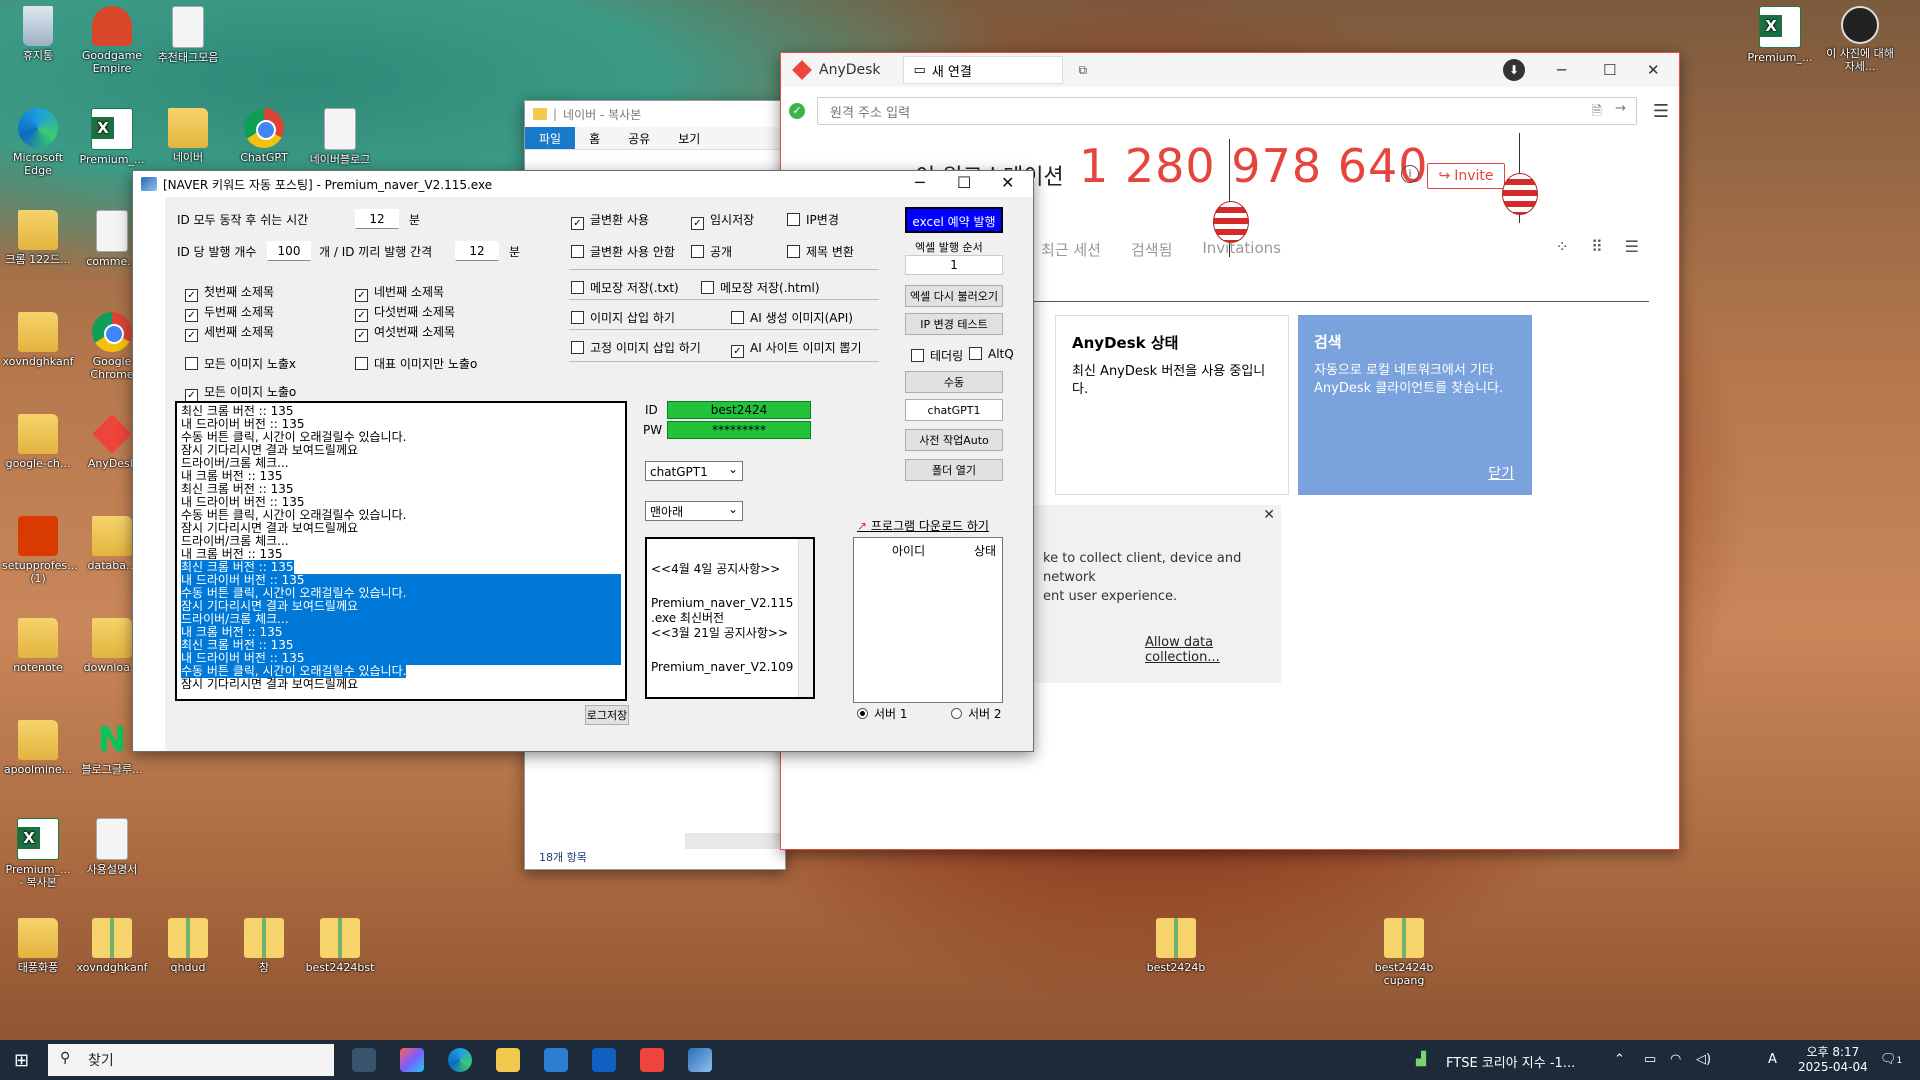 This screenshot has height=1080, width=1920. I want to click on notice-scrollbar, so click(805, 618).